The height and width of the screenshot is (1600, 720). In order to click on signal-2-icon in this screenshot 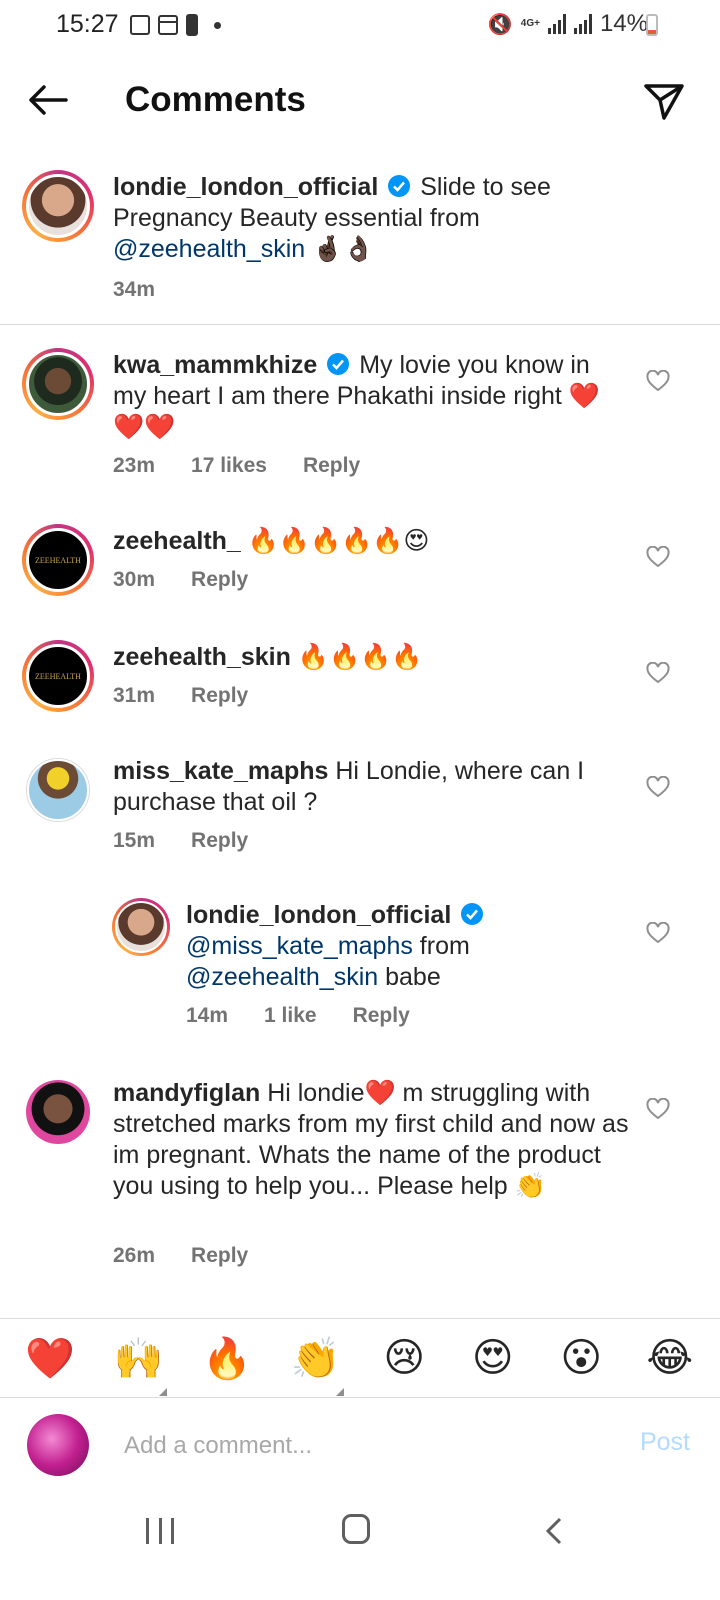, I will do `click(582, 24)`.